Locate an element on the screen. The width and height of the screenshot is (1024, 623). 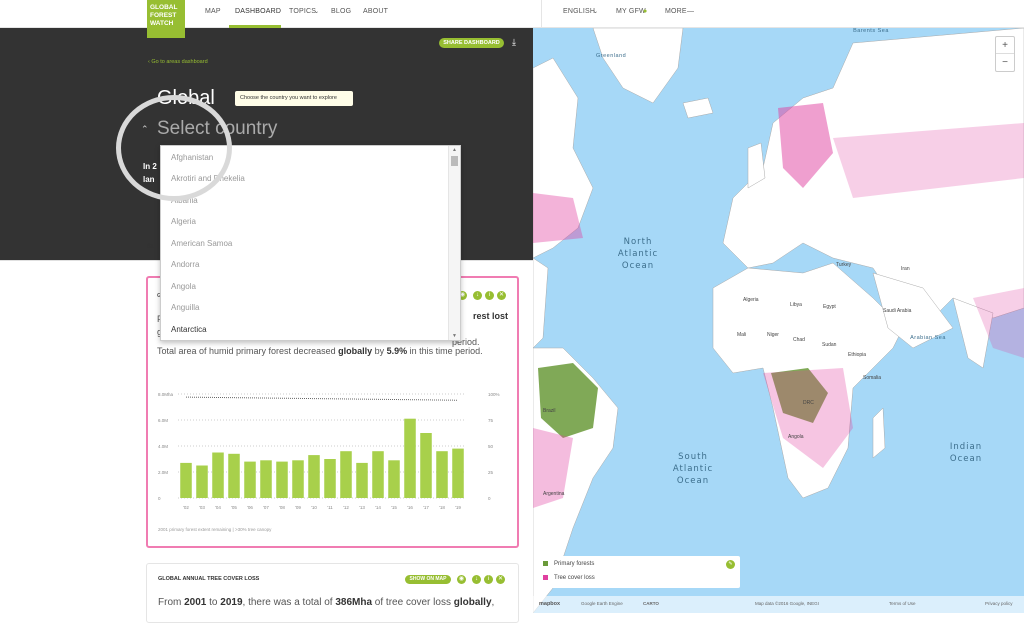
map-label-turkey: Turkey is located at coordinates (844, 265).